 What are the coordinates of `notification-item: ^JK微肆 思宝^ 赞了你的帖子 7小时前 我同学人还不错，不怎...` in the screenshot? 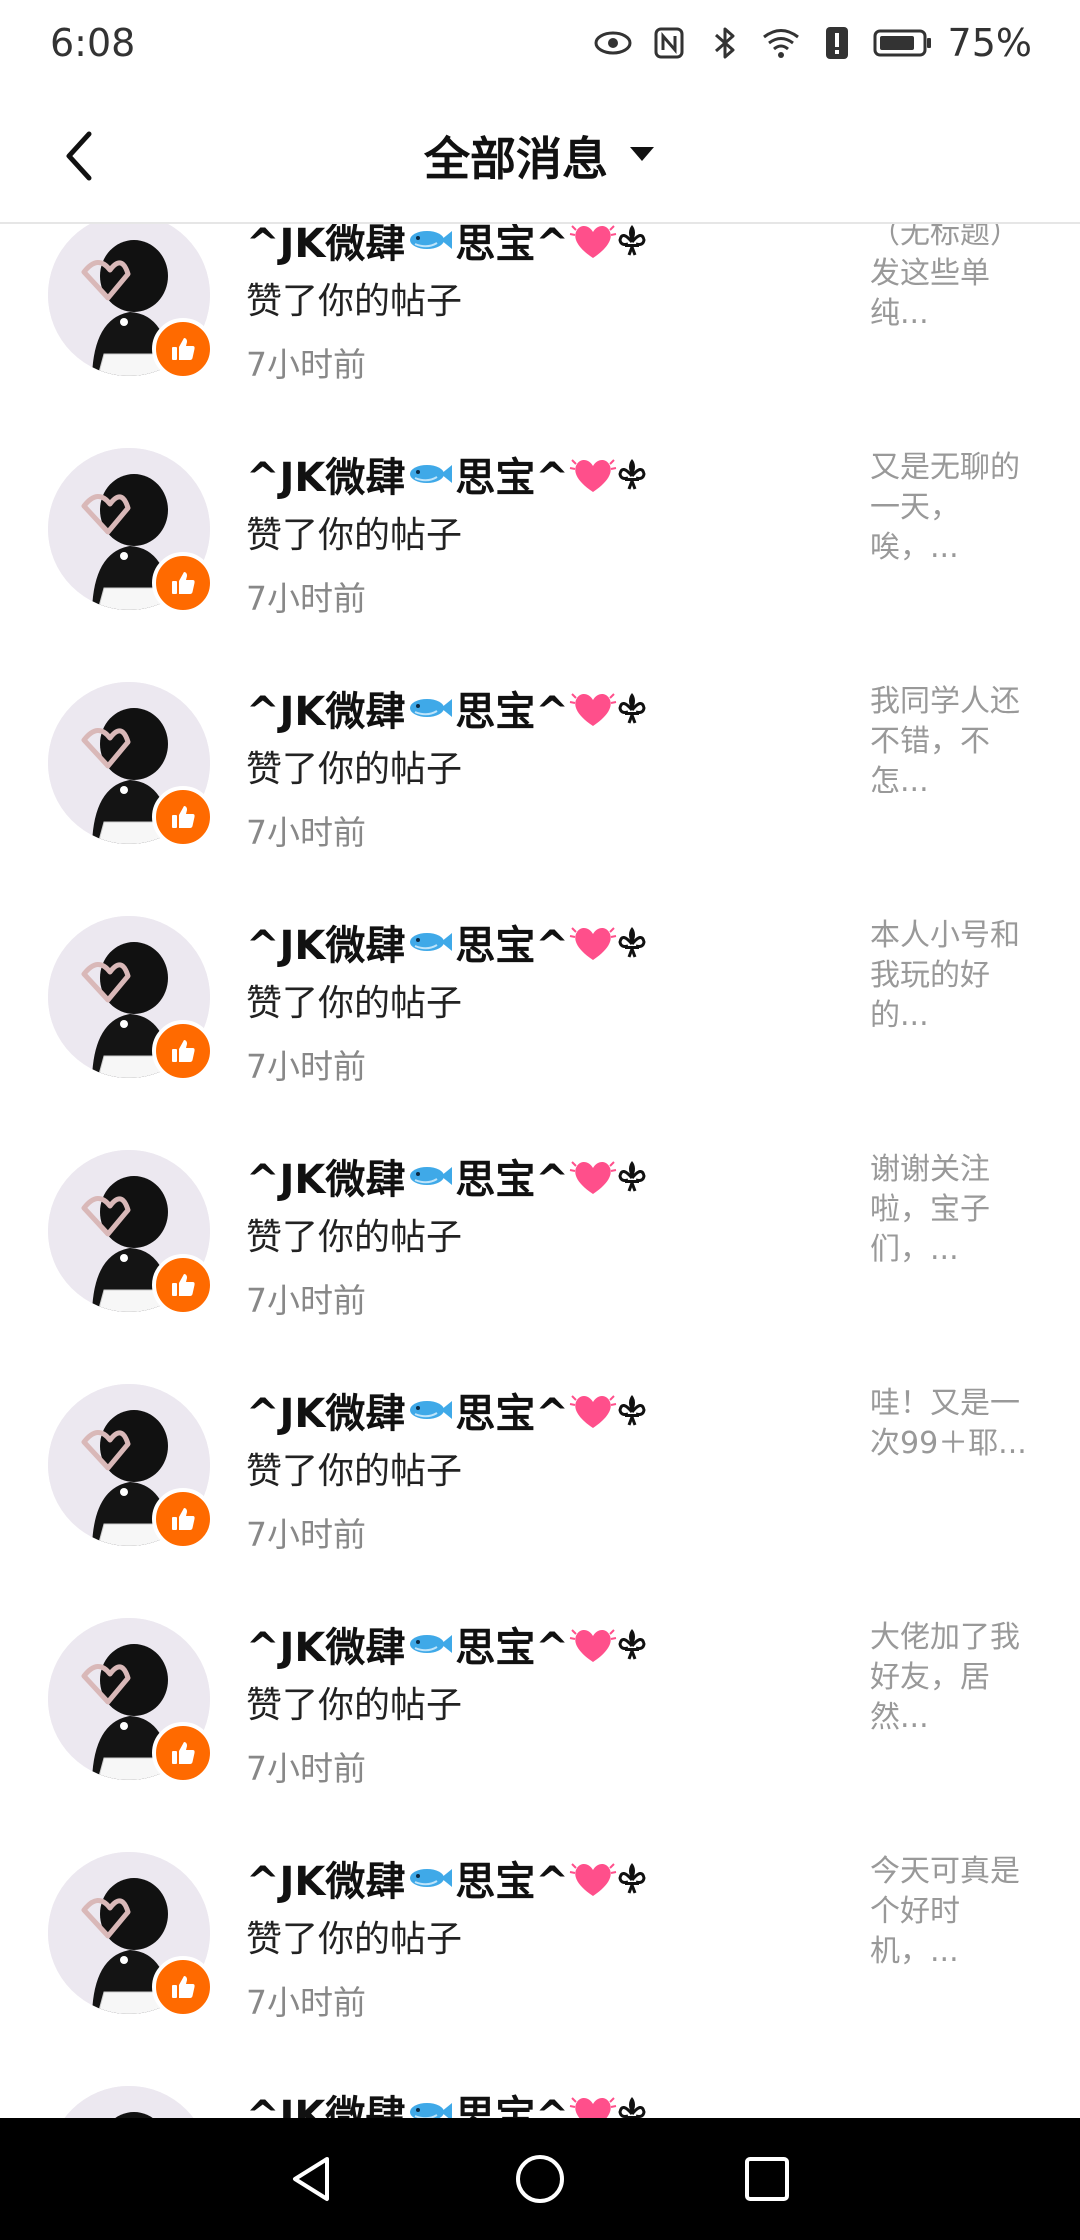 It's located at (540, 779).